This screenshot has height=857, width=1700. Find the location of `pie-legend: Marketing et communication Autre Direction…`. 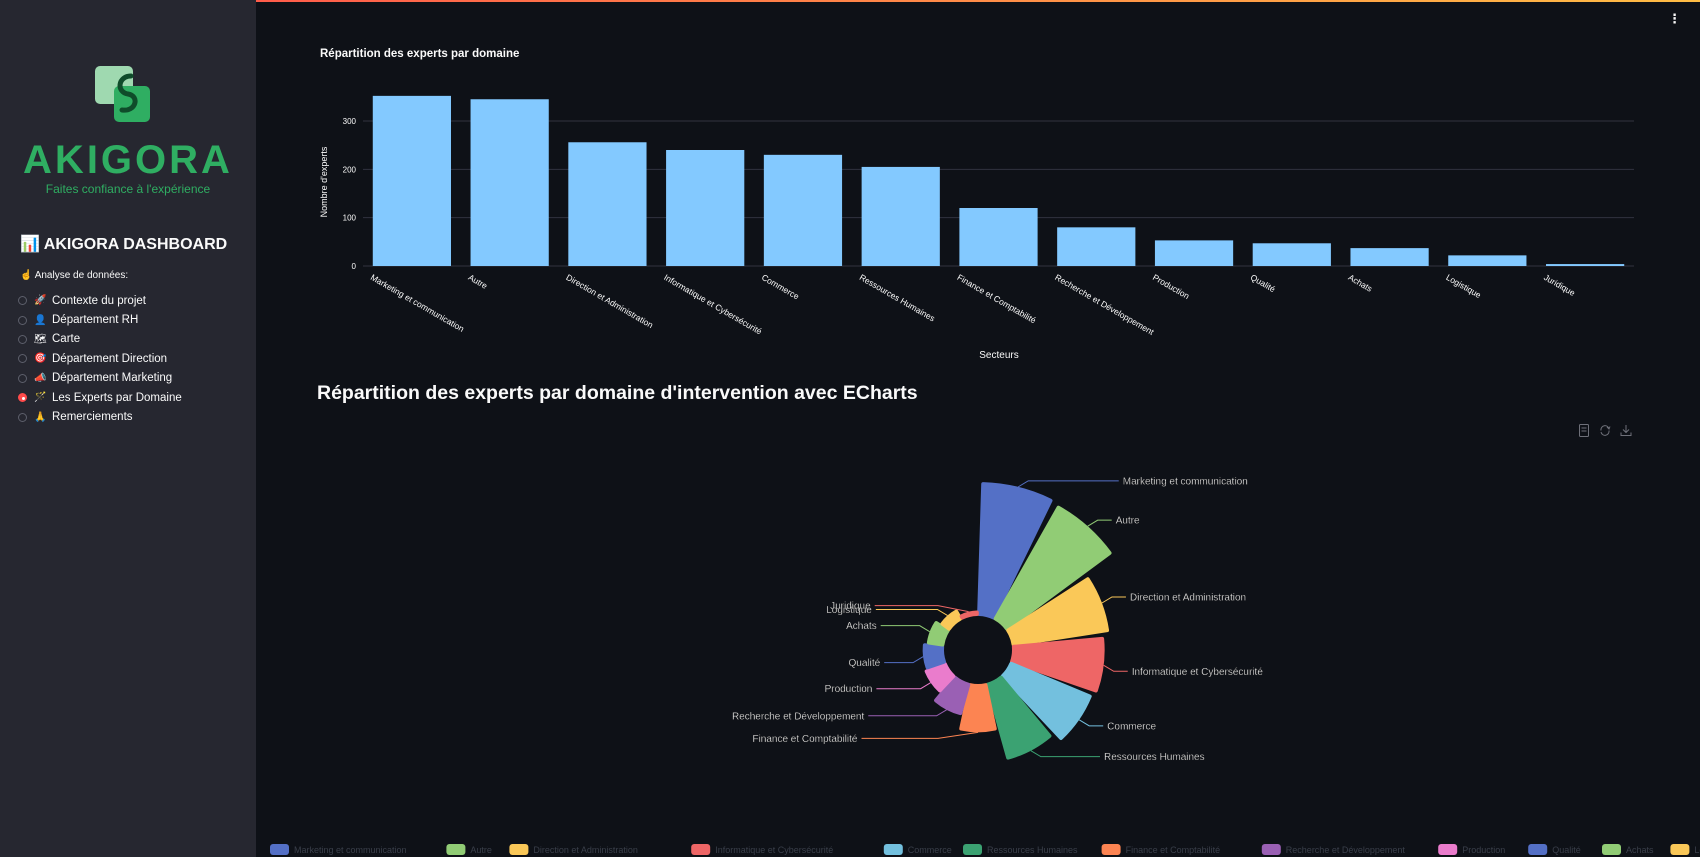

pie-legend: Marketing et communication Autre Direction… is located at coordinates (985, 849).